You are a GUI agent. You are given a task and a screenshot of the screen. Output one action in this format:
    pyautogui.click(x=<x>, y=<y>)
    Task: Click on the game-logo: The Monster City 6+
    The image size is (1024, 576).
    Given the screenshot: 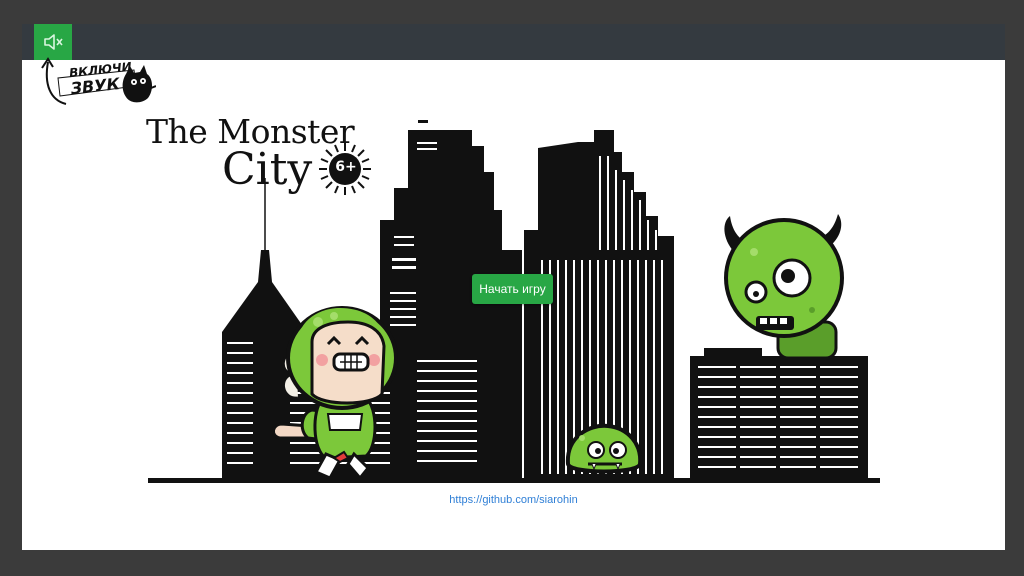 What is the action you would take?
    pyautogui.click(x=276, y=162)
    